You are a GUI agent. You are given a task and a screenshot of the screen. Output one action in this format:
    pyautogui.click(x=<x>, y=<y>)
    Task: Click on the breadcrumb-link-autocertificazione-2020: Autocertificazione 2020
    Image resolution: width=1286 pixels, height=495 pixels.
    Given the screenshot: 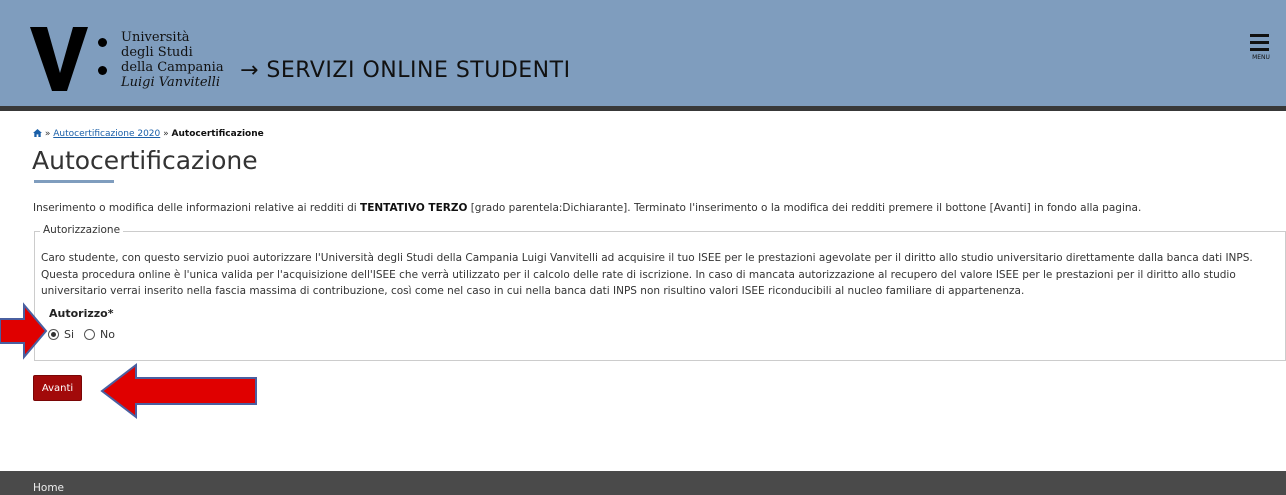 What is the action you would take?
    pyautogui.click(x=106, y=134)
    